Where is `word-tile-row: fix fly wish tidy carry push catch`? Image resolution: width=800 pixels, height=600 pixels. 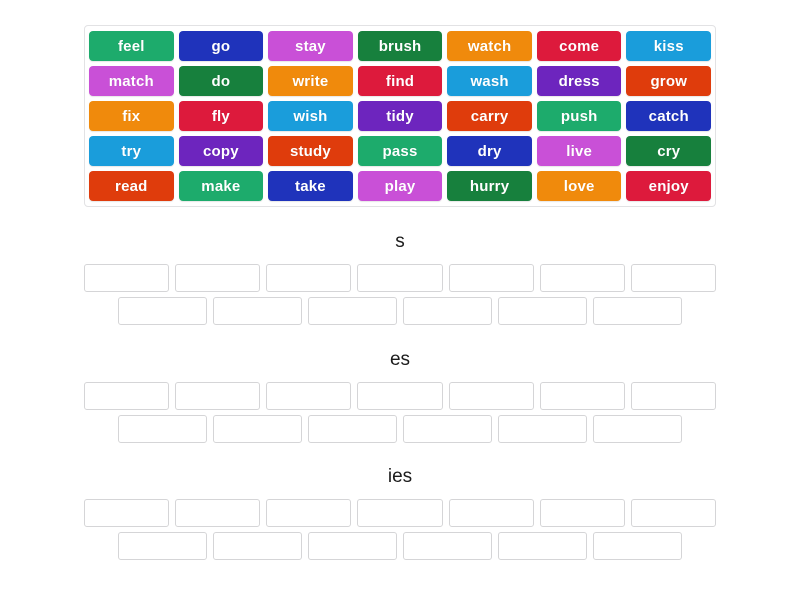 word-tile-row: fix fly wish tidy carry push catch is located at coordinates (400, 116).